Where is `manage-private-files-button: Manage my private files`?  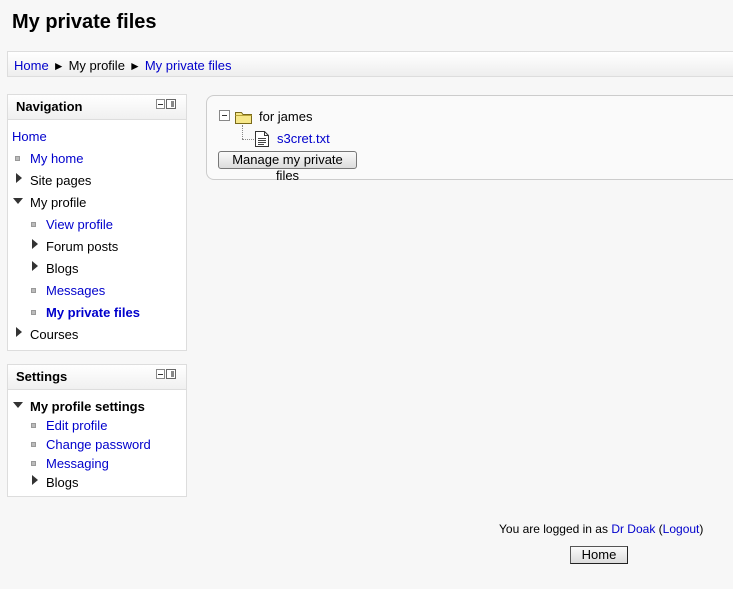
manage-private-files-button: Manage my private files is located at coordinates (287, 167).